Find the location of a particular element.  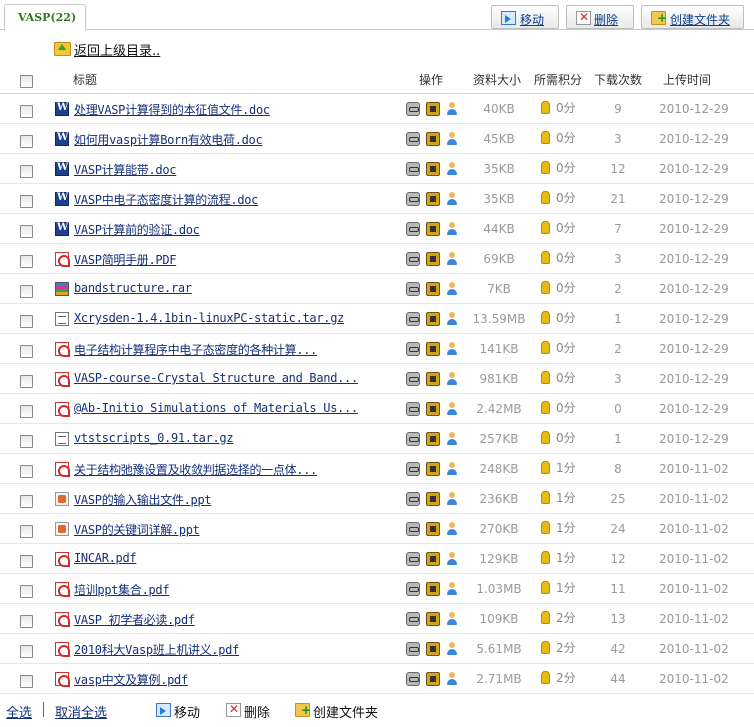

deselect-all-link: 取消全选 is located at coordinates (81, 711).